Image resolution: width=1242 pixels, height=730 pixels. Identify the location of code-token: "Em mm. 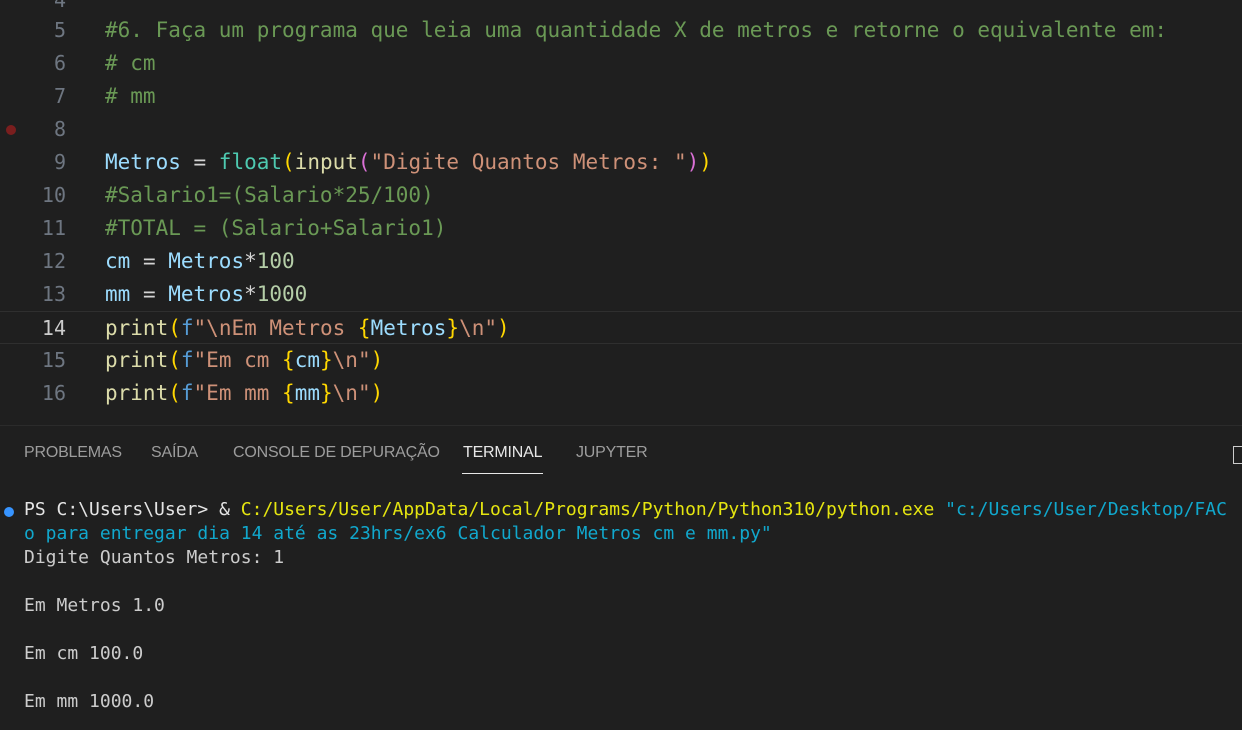
(238, 393).